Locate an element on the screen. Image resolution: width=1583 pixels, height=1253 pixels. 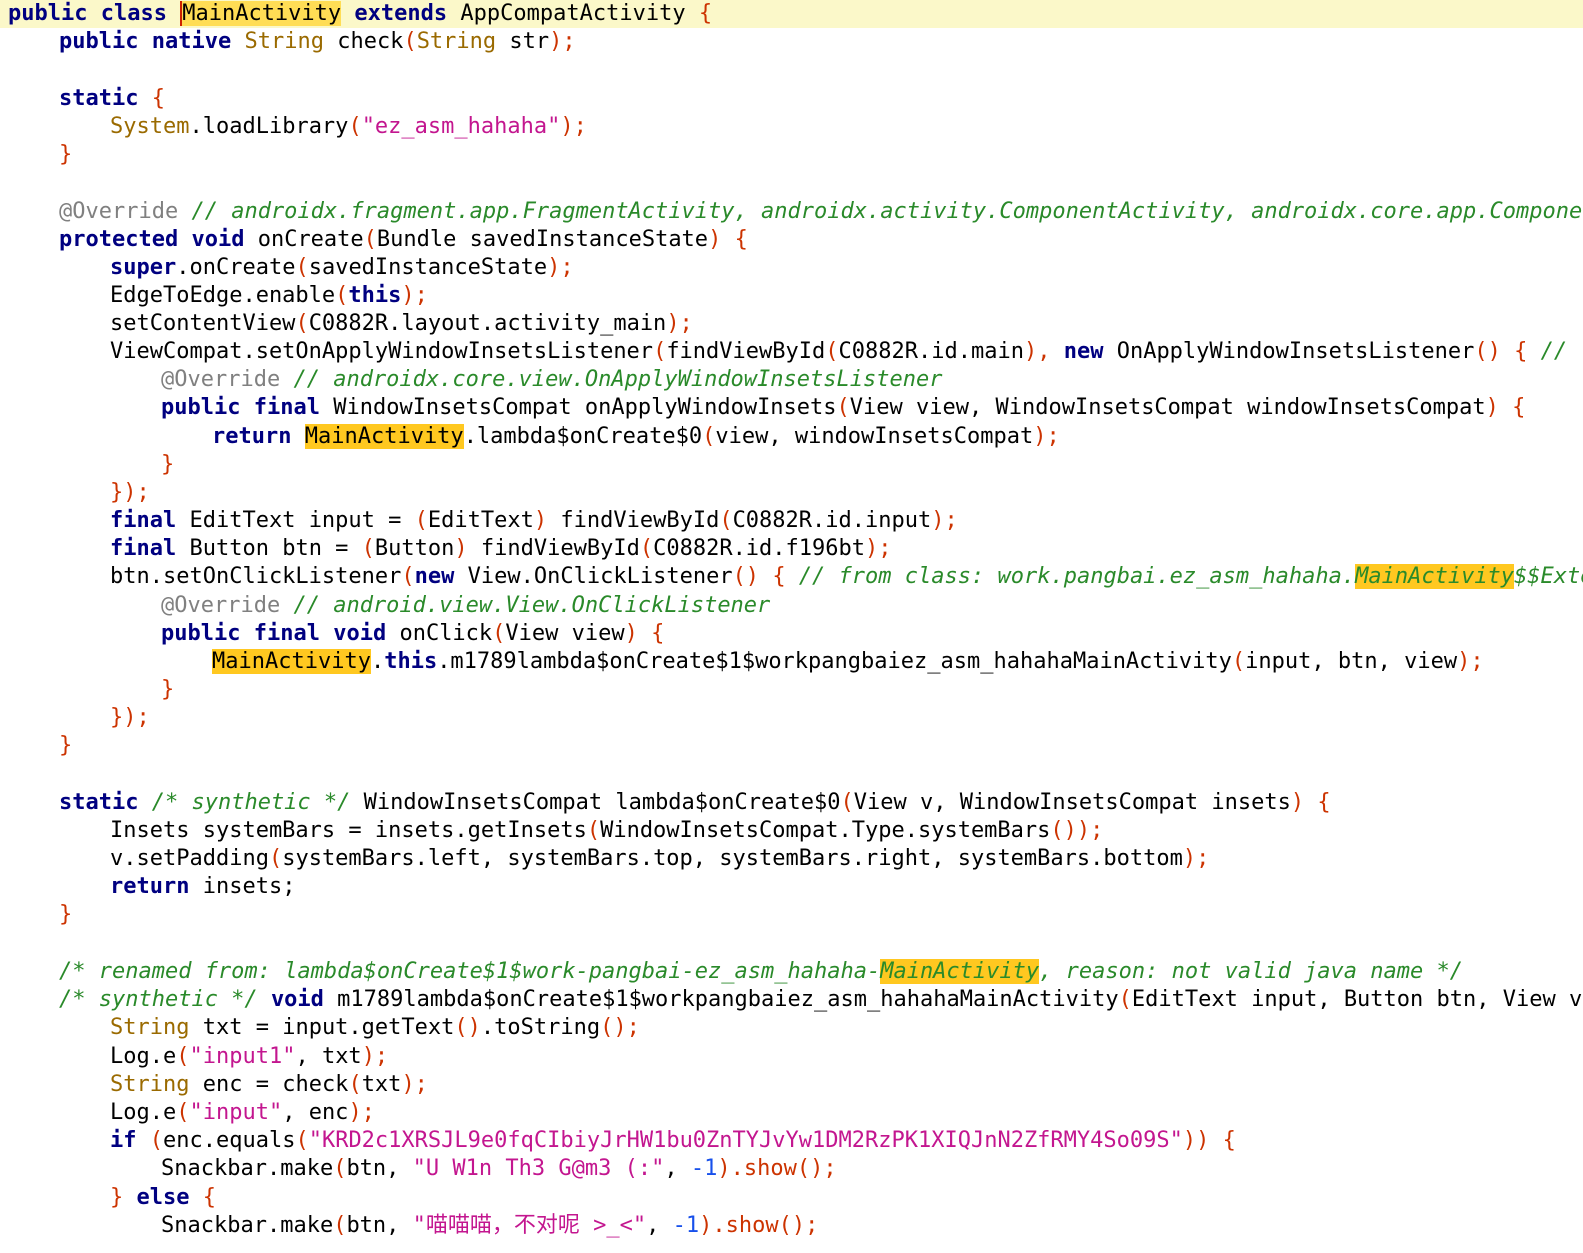
code-line-30: } is located at coordinates (40, 915).